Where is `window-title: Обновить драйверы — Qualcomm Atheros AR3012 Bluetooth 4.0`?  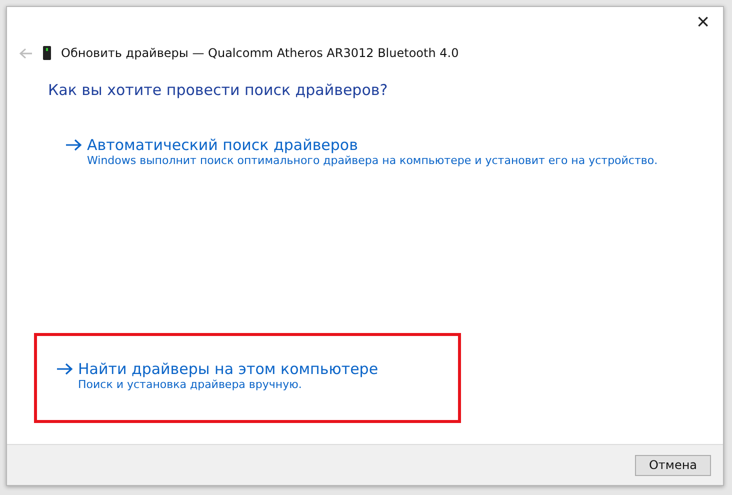 window-title: Обновить драйверы — Qualcomm Atheros AR3012 Bluetooth 4.0 is located at coordinates (260, 53).